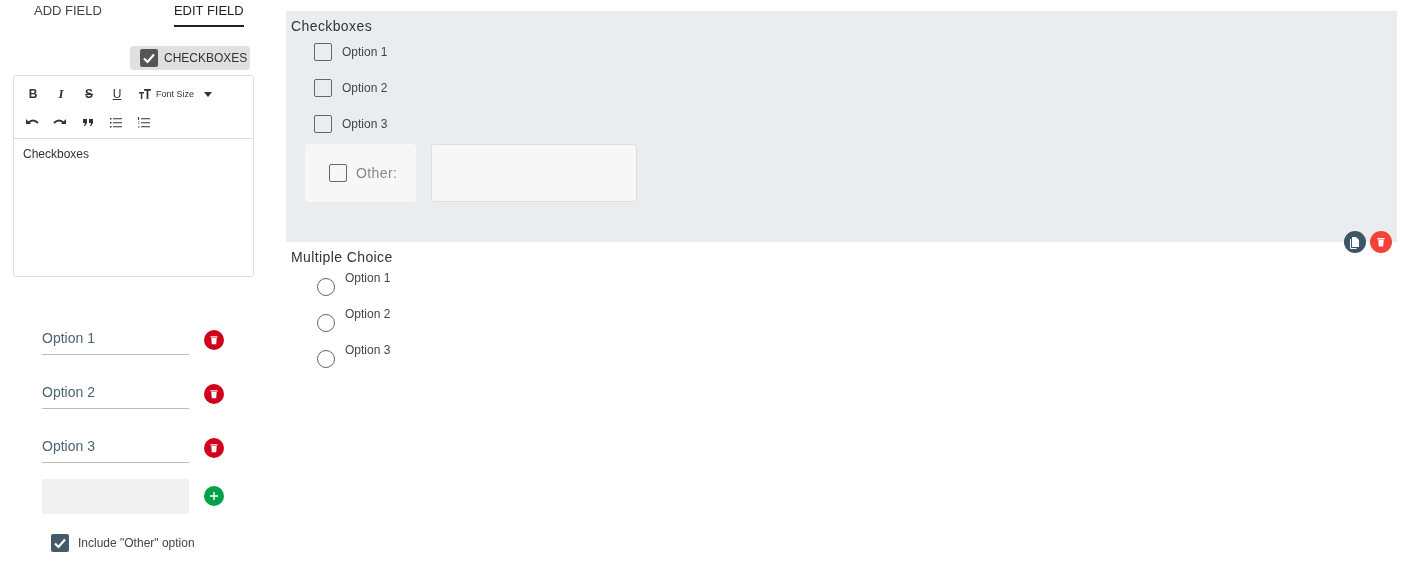 The width and height of the screenshot is (1416, 587). I want to click on option-field: Option 1, so click(115, 340).